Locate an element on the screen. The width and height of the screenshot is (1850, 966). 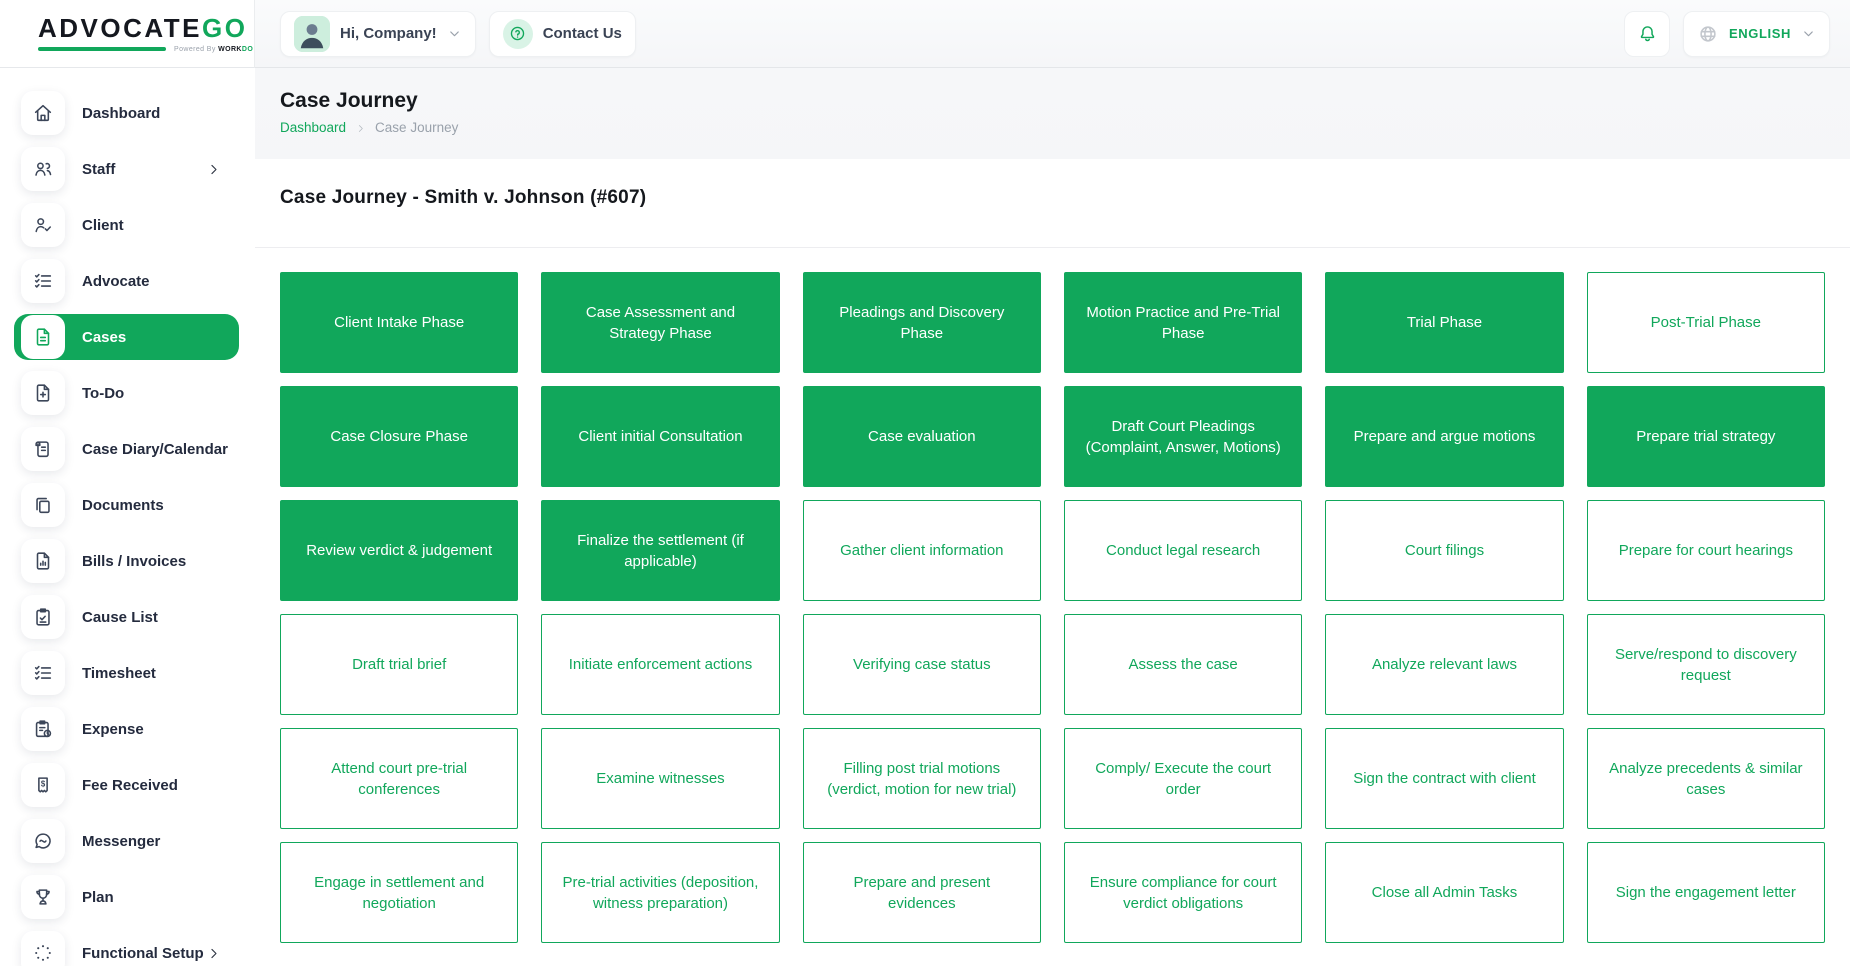
case-step-card-case-assessment-and-strategy-phase: Case Assessment and Strategy Phase is located at coordinates (660, 322).